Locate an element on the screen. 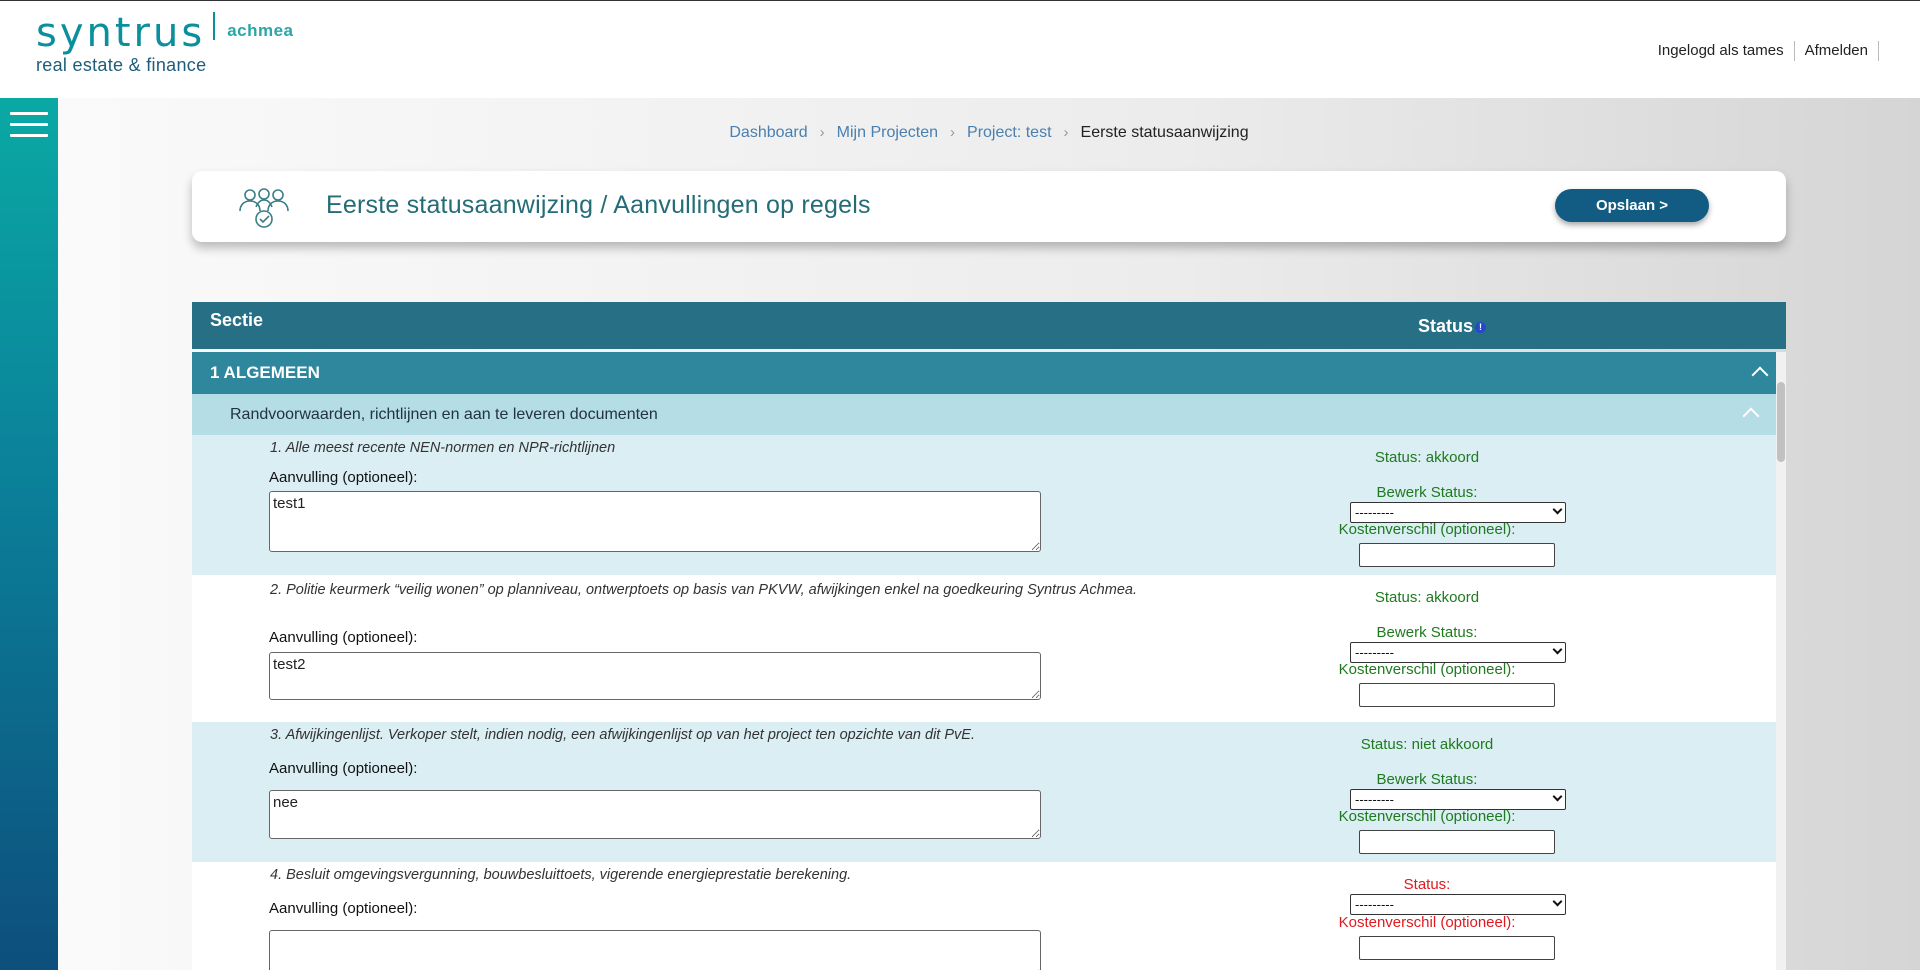  info-icon: ! is located at coordinates (1481, 327).